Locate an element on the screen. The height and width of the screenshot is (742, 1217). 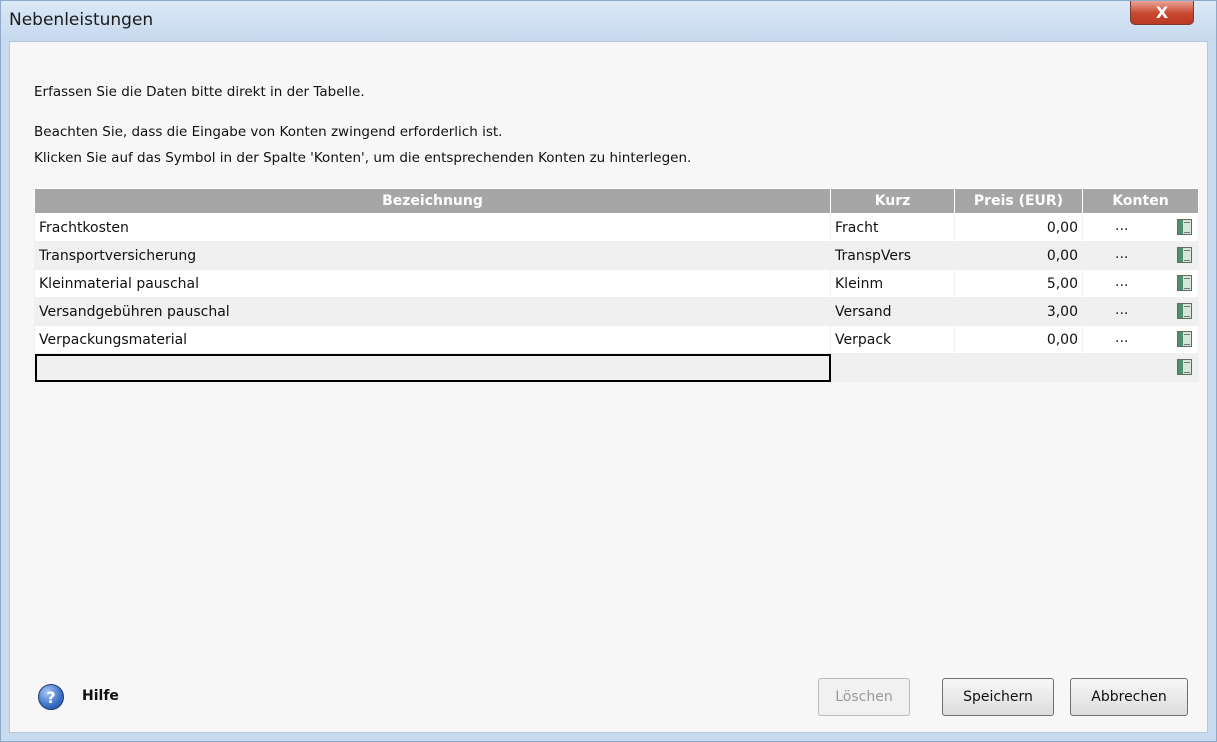
cancel-button: Abbrechen is located at coordinates (1129, 697).